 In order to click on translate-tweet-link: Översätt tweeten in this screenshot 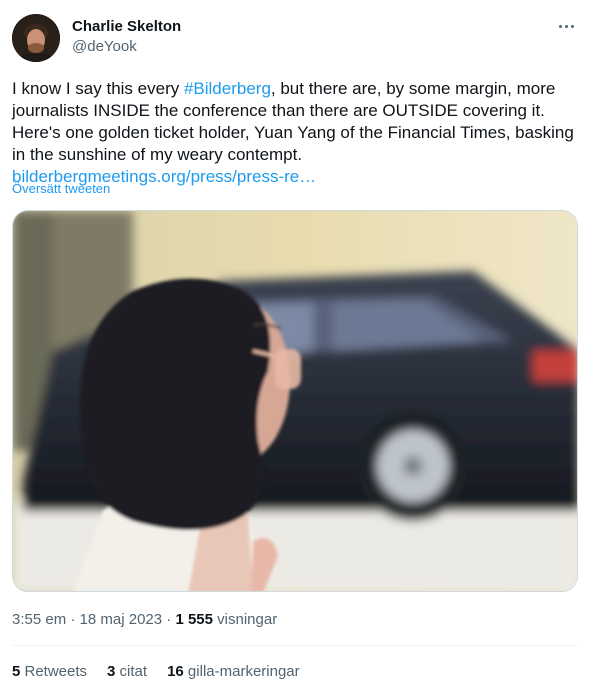, I will do `click(61, 189)`.